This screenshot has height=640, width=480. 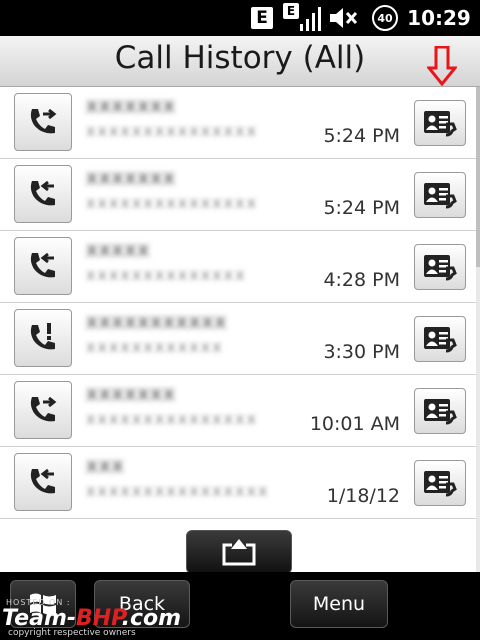 I want to click on scroll-to-top-icon, so click(x=239, y=552).